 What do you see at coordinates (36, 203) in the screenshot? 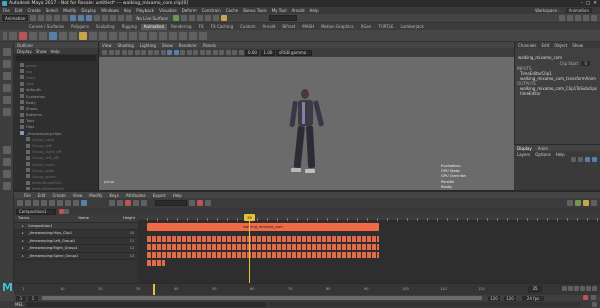
I see `add-track-icon` at bounding box center [36, 203].